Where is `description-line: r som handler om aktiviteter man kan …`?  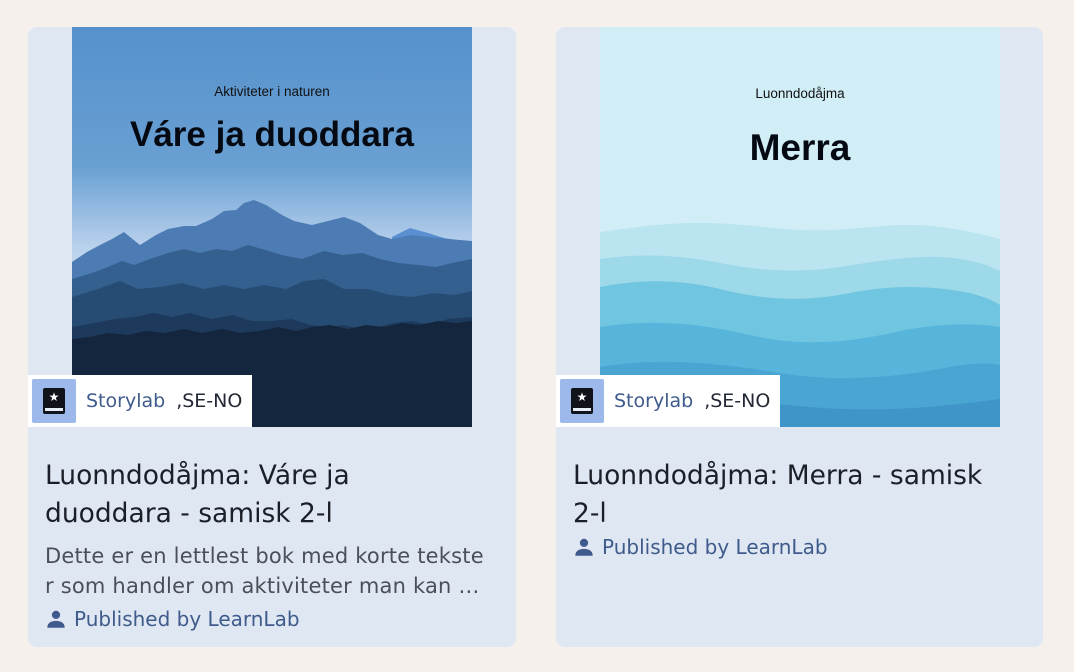
description-line: r som handler om aktiviteter man kan … is located at coordinates (262, 586).